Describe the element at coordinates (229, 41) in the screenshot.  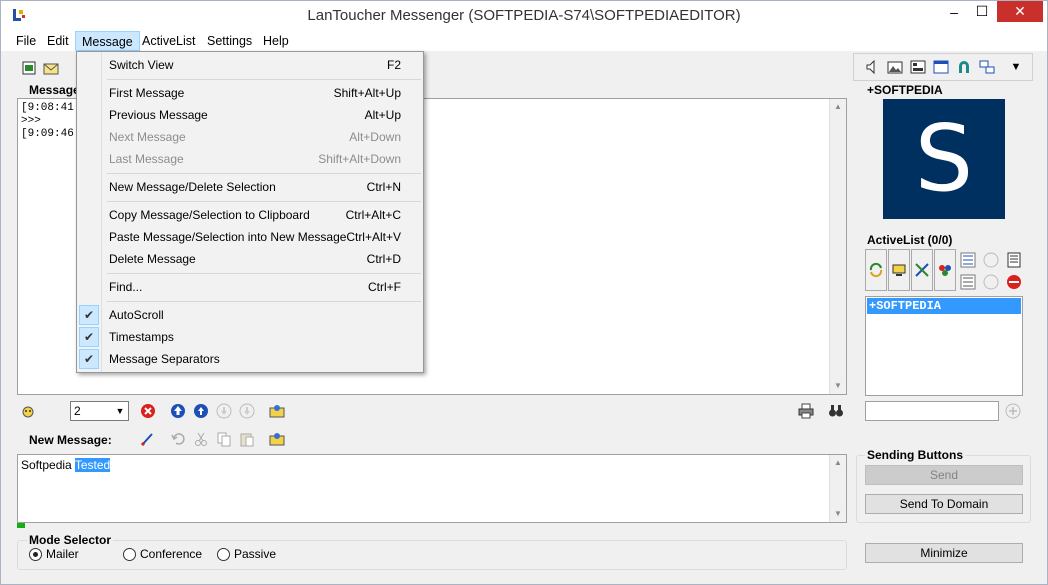
I see `menu-settings: Settings` at that location.